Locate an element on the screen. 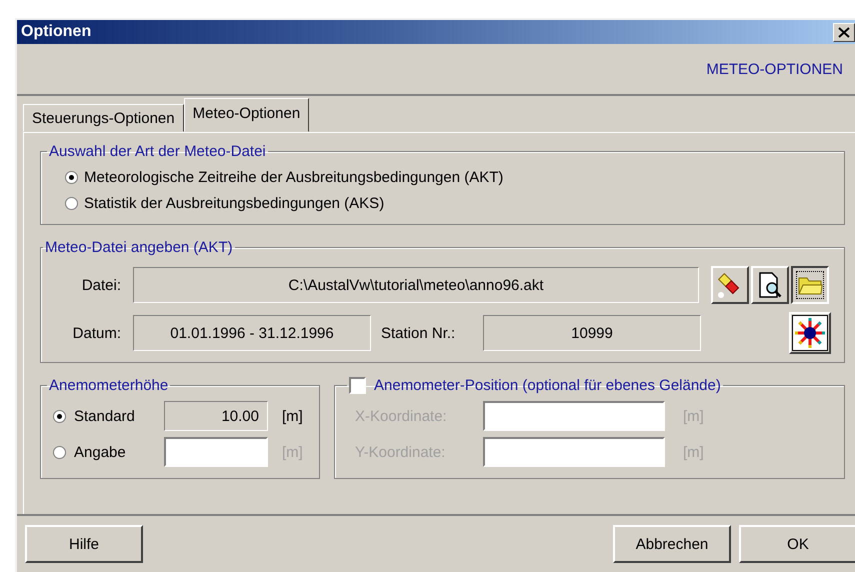 The height and width of the screenshot is (572, 855). field-label: Datum: is located at coordinates (97, 333).